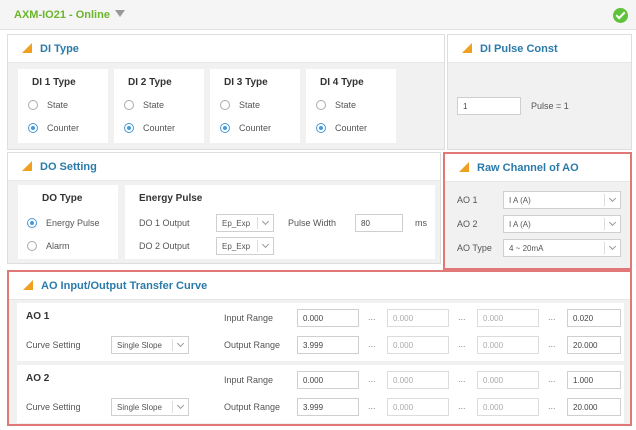 This screenshot has width=636, height=430. Describe the element at coordinates (225, 128) in the screenshot. I see `di3-counter-radio` at that location.